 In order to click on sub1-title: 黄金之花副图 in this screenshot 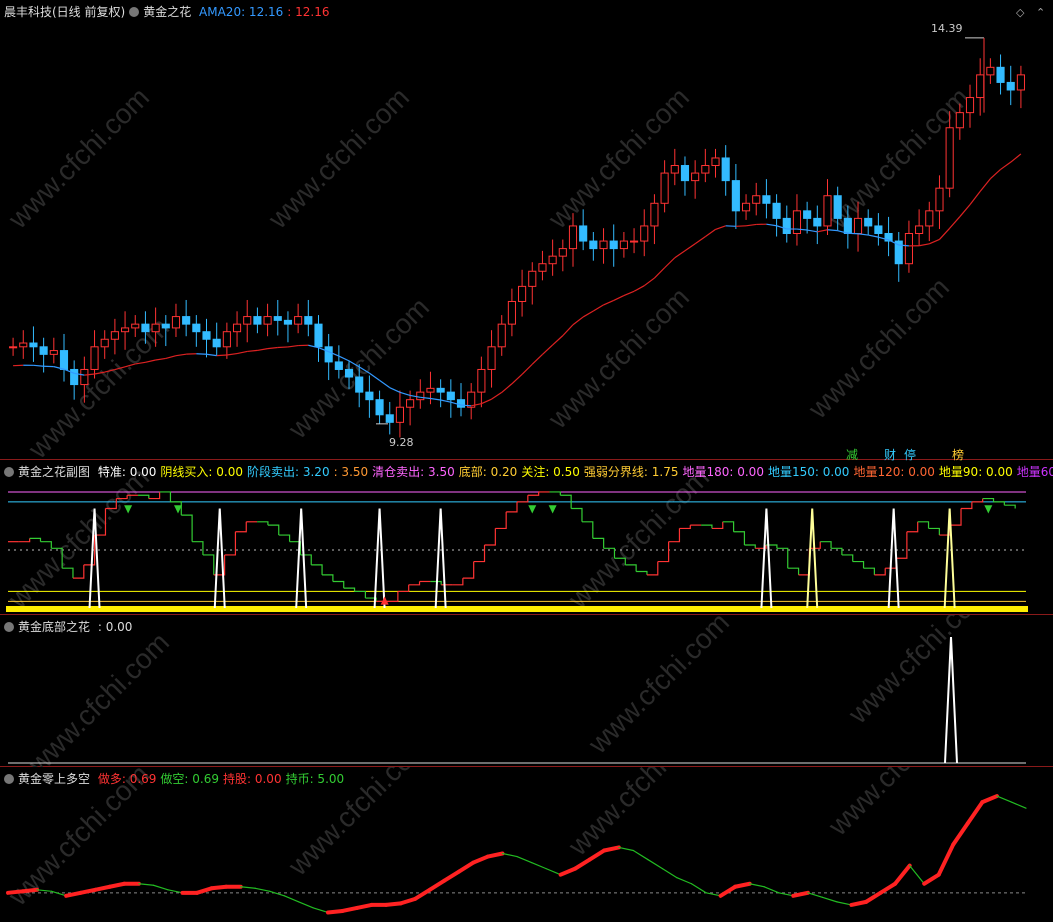, I will do `click(54, 472)`.